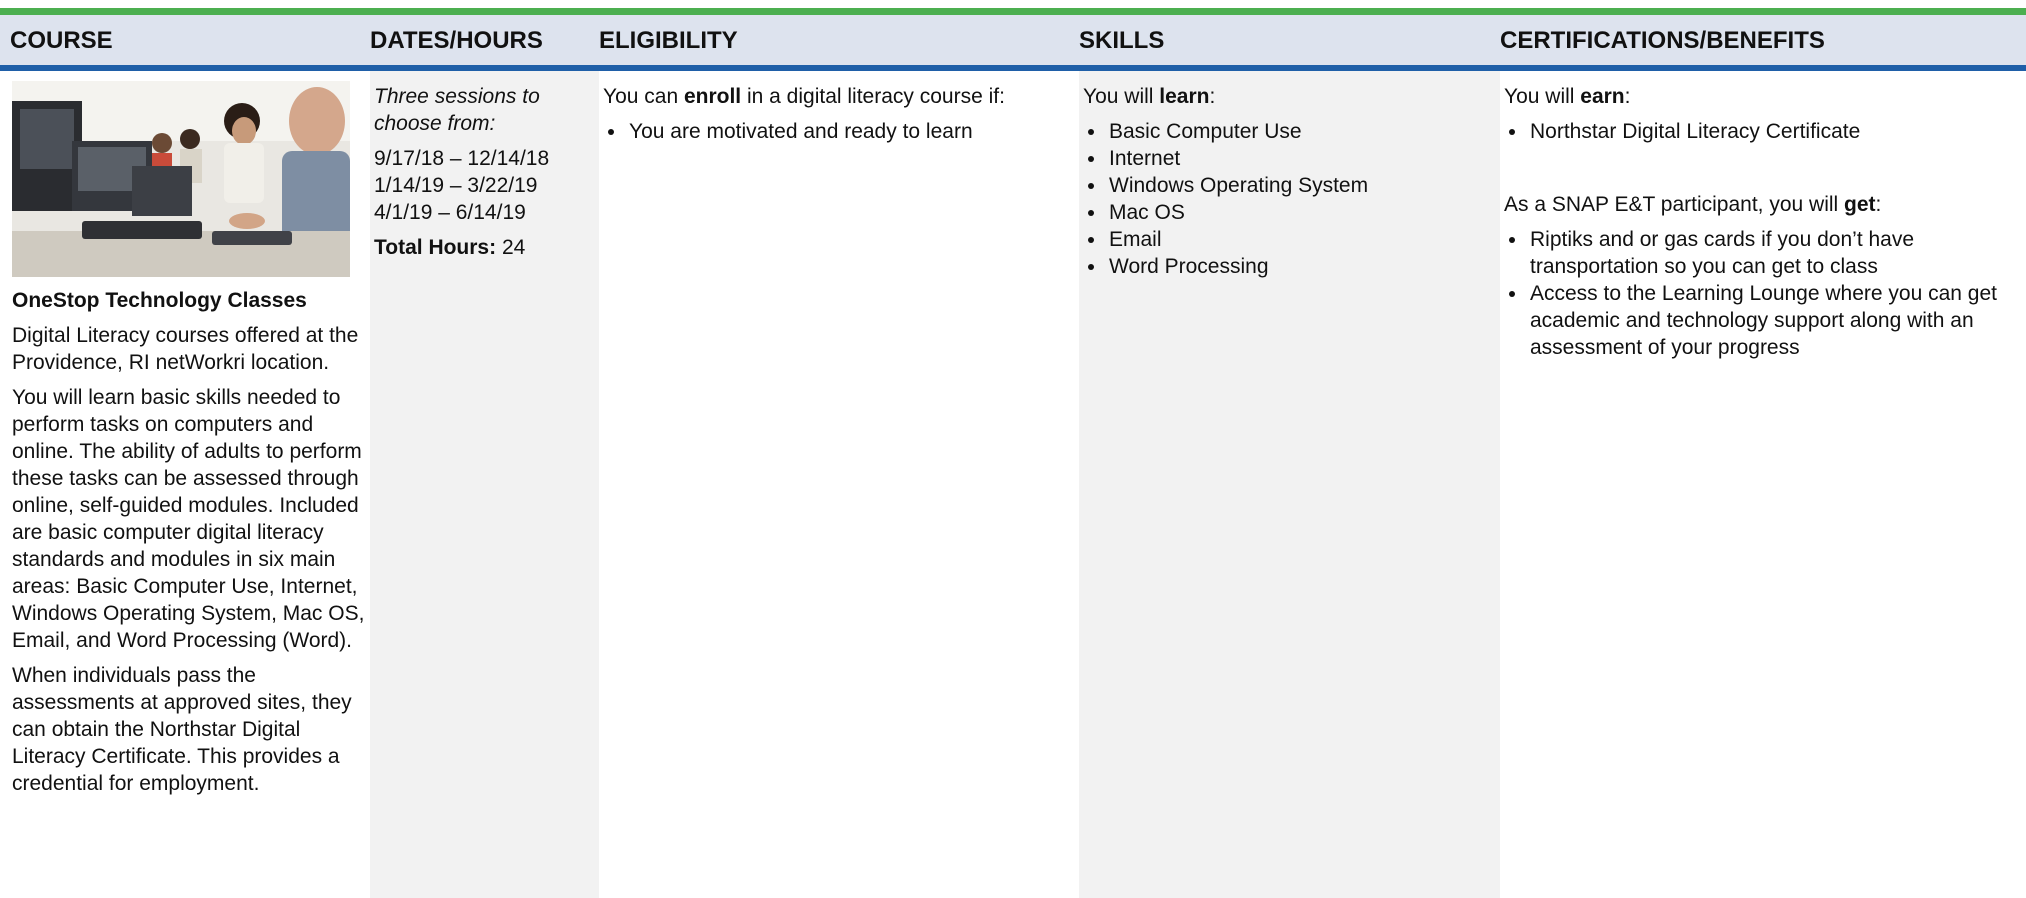 The width and height of the screenshot is (2026, 898). I want to click on session-item: 1/14/19 – 3/22/19, so click(456, 185).